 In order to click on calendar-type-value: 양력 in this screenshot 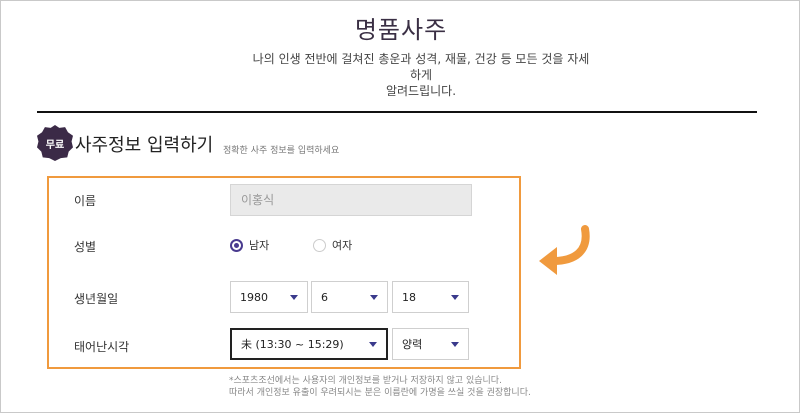, I will do `click(412, 344)`.